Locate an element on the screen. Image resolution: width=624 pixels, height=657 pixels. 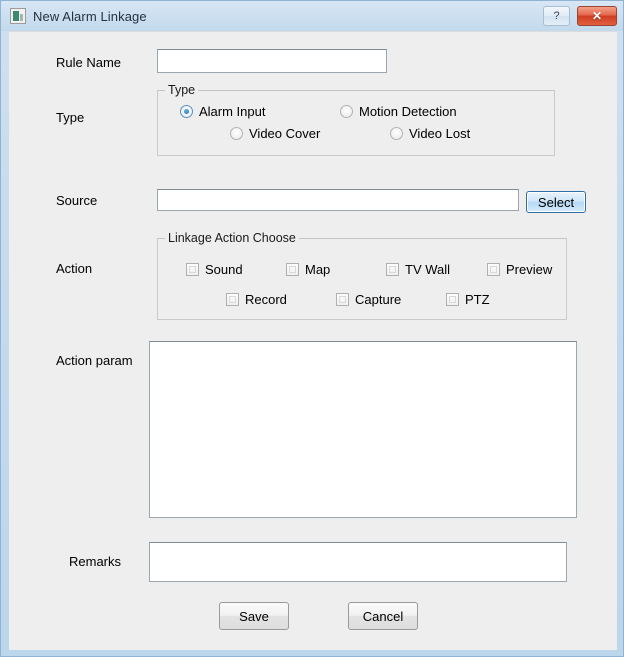
checkbox-preview: Preview is located at coordinates (519, 269).